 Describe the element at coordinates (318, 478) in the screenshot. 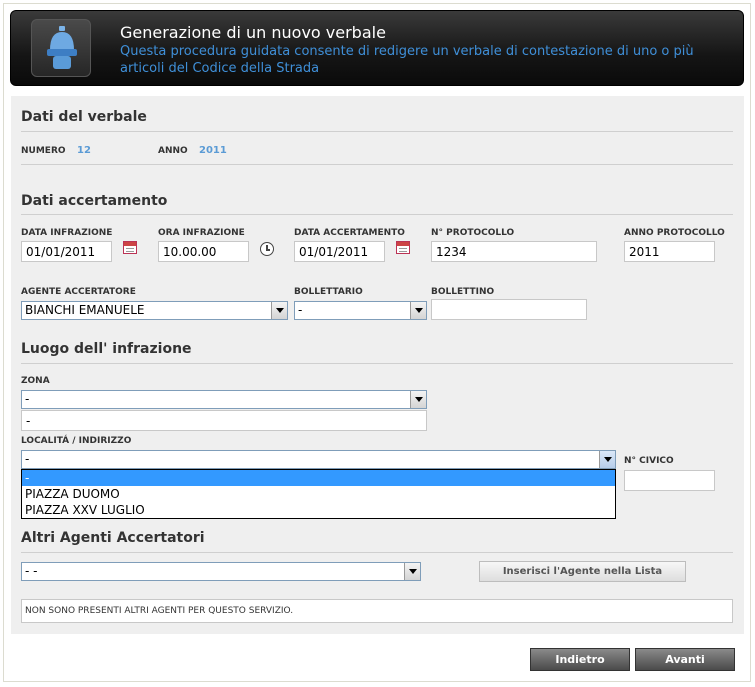

I see `list-item: -` at that location.